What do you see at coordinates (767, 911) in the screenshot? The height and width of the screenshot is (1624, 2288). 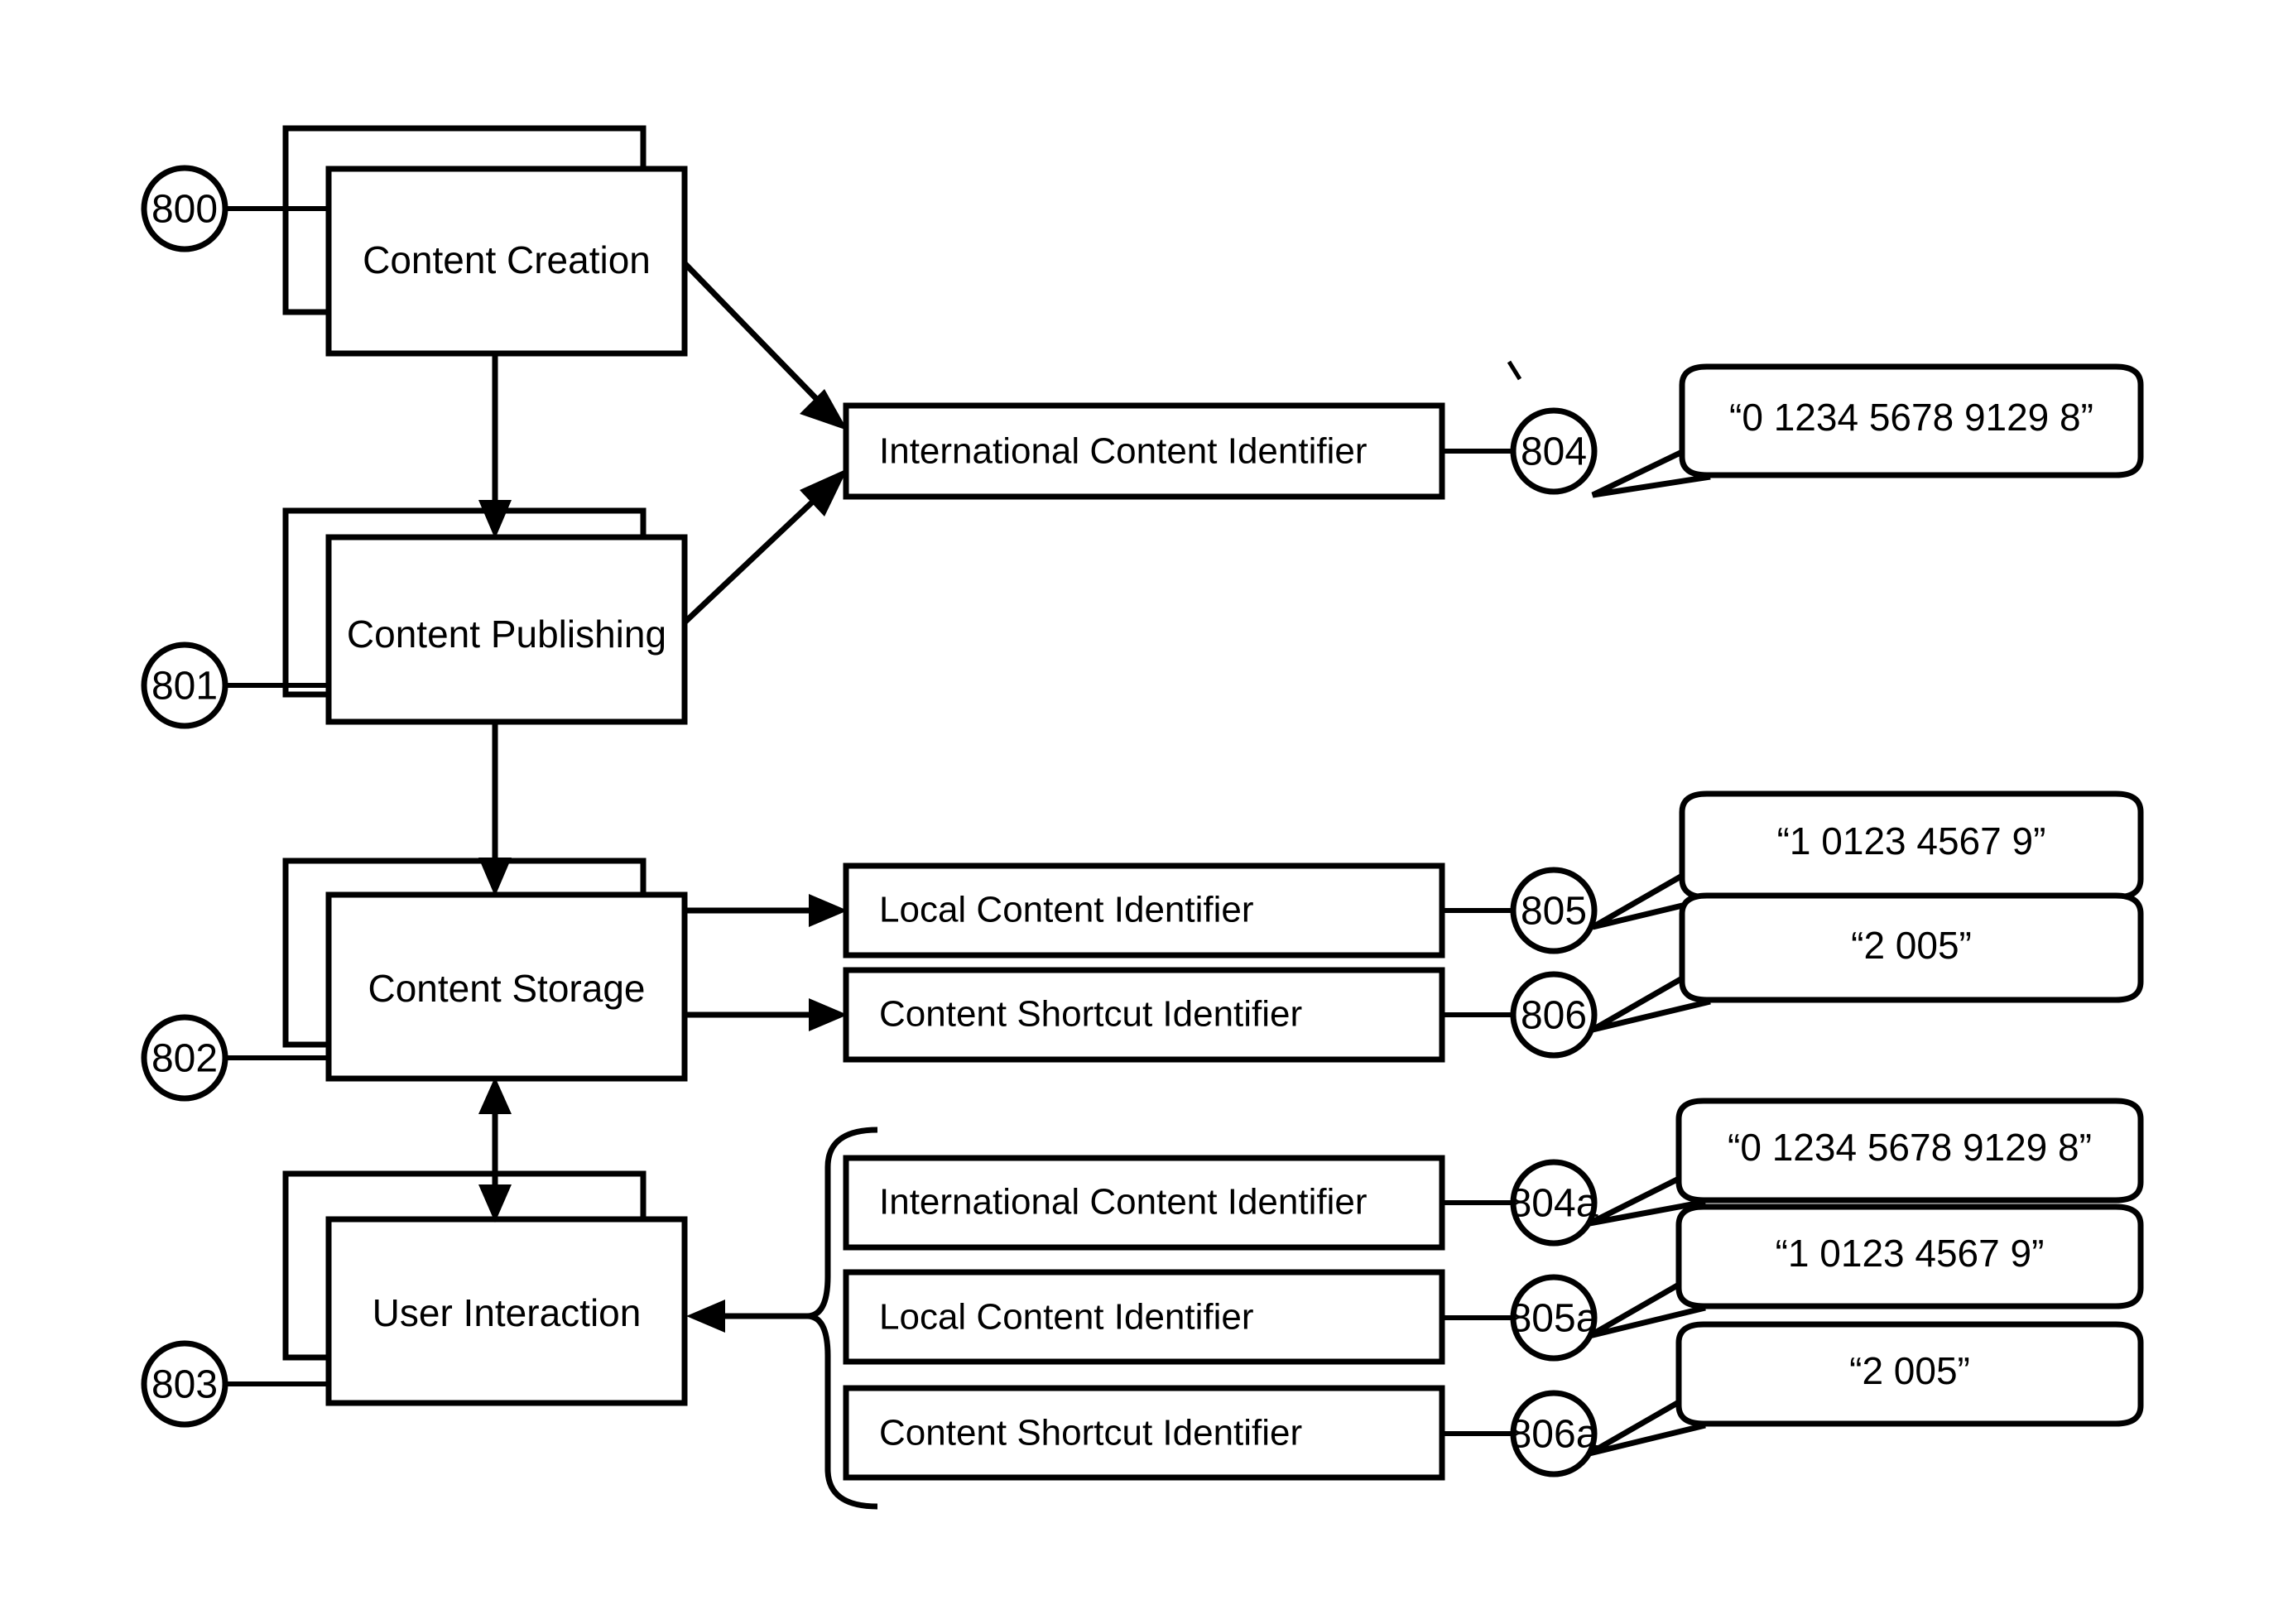 I see `arrow-storage-to-lci` at bounding box center [767, 911].